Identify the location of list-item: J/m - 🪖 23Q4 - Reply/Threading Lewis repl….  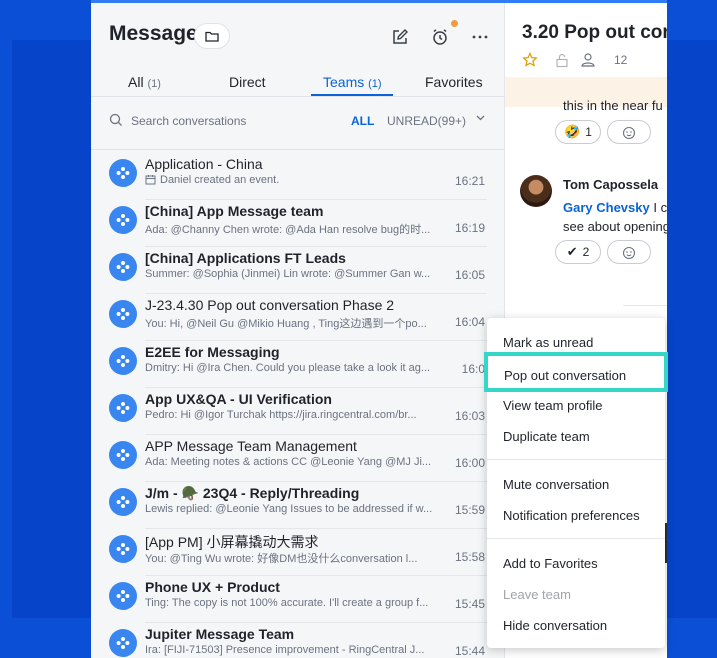
(298, 505).